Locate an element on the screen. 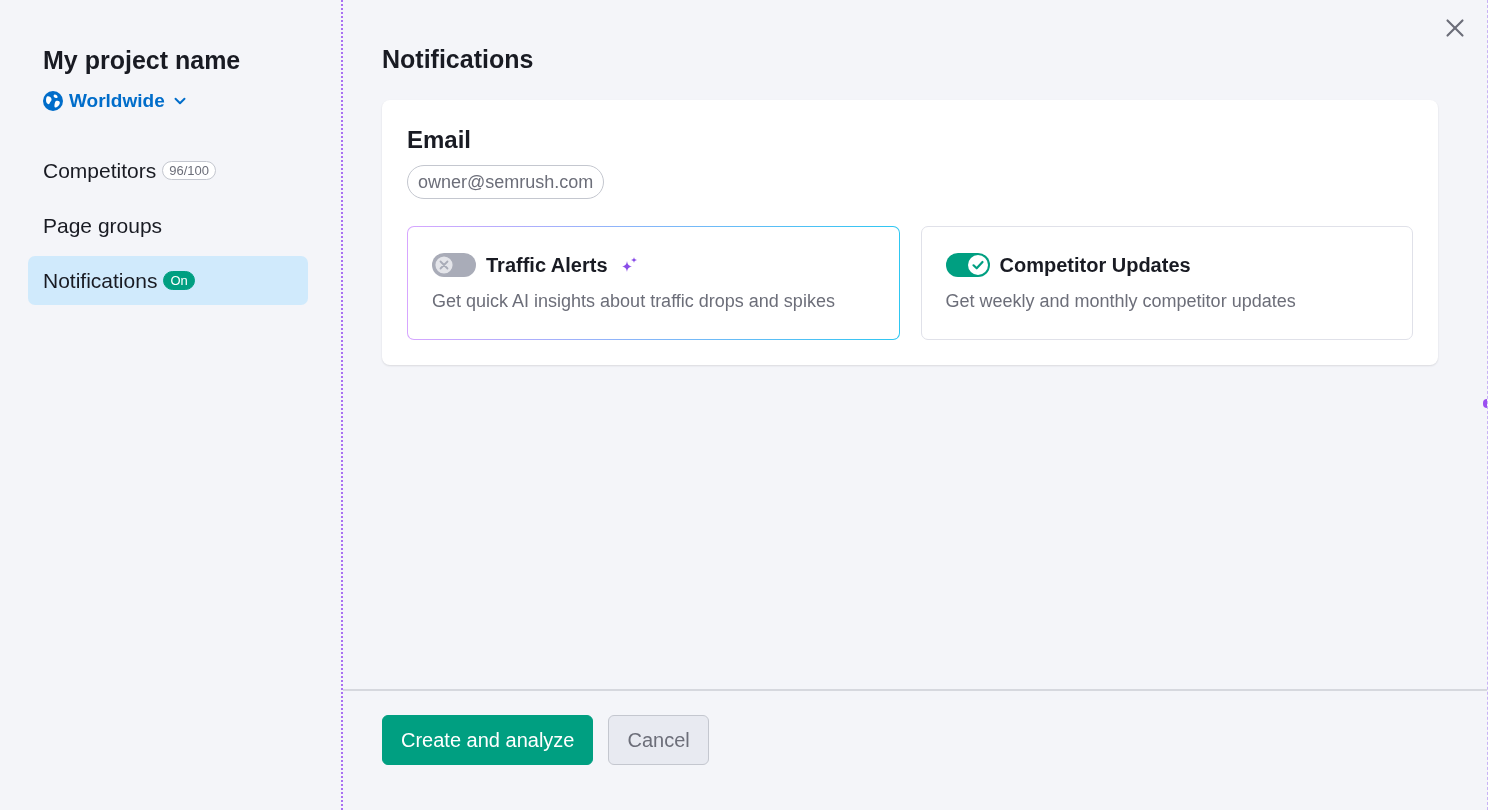  sidebar-item: Competitors 96/100 is located at coordinates (168, 170).